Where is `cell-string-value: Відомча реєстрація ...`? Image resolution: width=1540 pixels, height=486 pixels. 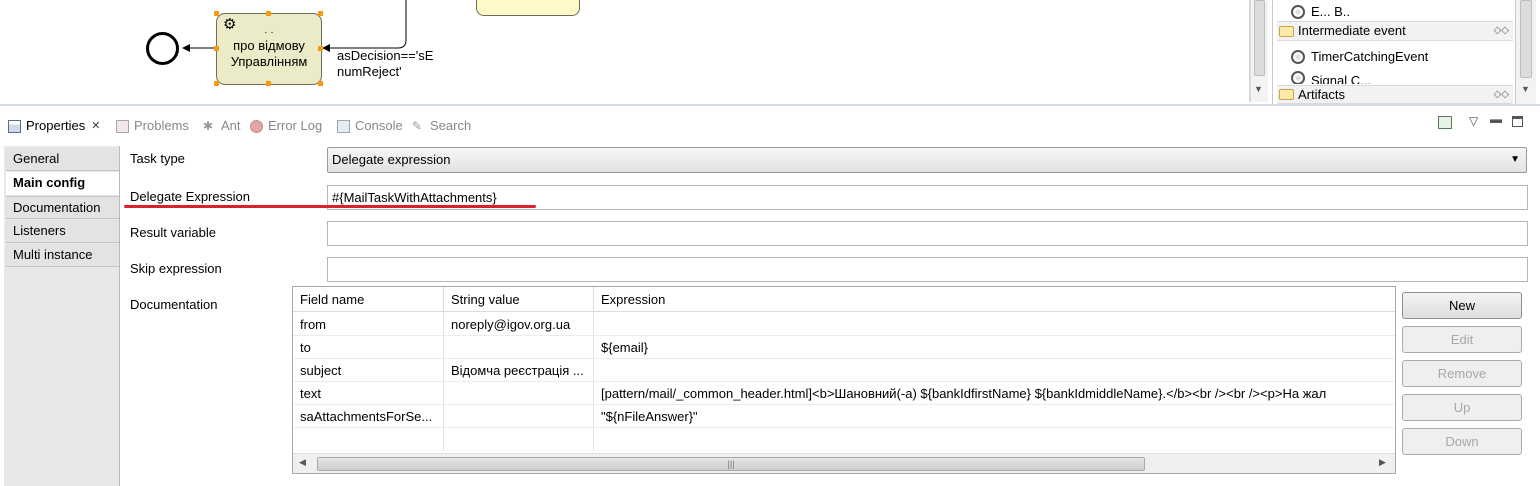
cell-string-value: Відомча реєстрація ... is located at coordinates (517, 370).